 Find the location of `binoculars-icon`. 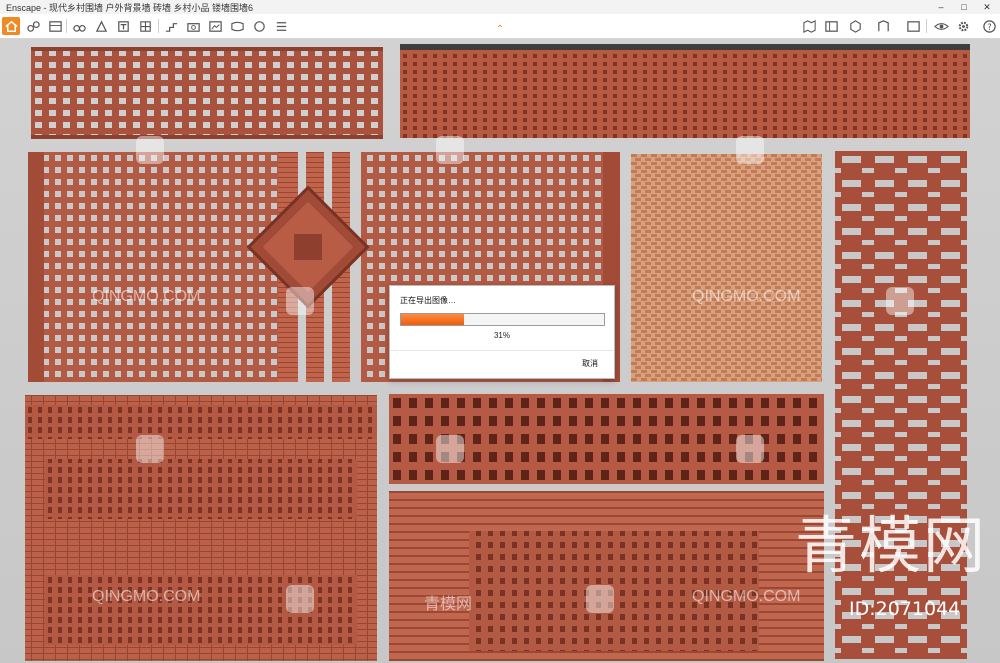

binoculars-icon is located at coordinates (79, 26).